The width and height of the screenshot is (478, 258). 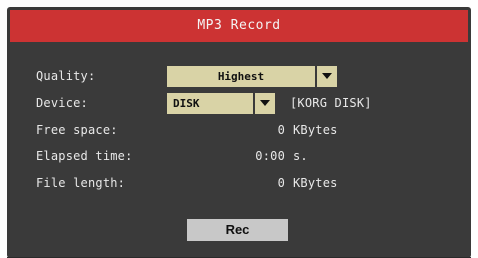 I want to click on quality-label: Quality:, so click(x=66, y=76).